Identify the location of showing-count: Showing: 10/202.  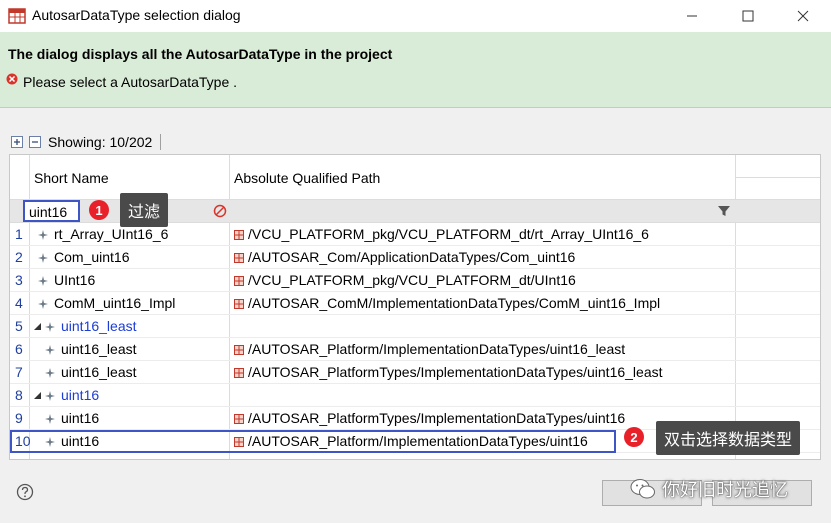
(100, 142).